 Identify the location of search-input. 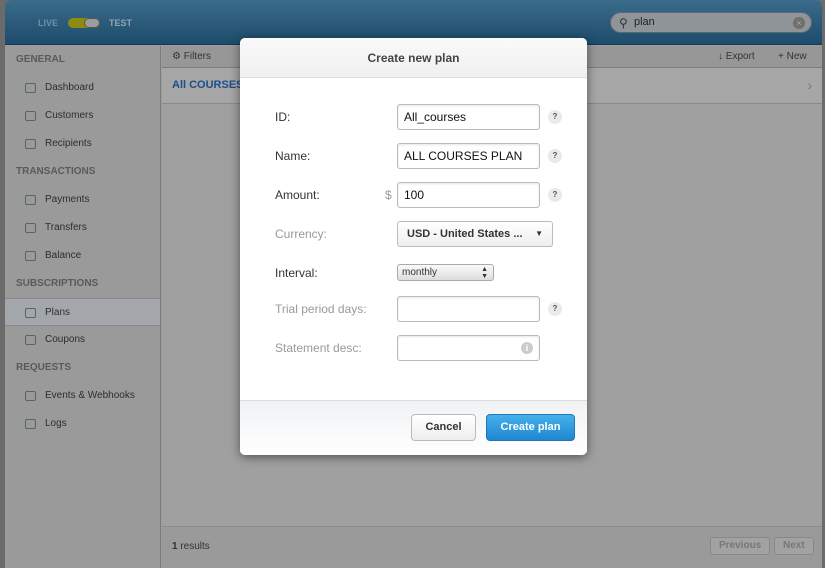
(709, 22).